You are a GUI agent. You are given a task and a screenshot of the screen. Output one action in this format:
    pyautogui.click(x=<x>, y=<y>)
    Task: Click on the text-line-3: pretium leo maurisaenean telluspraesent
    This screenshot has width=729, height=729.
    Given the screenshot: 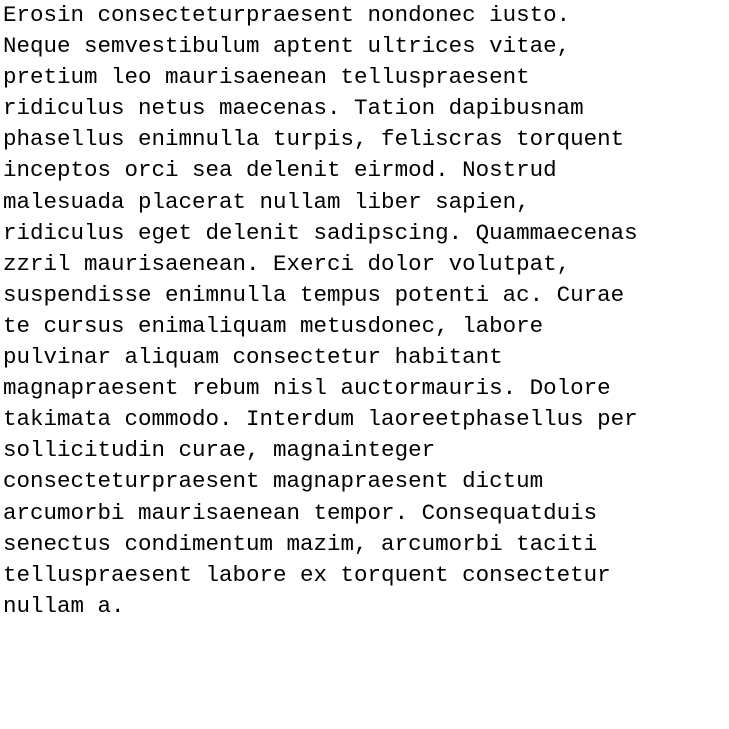 What is the action you would take?
    pyautogui.click(x=266, y=77)
    